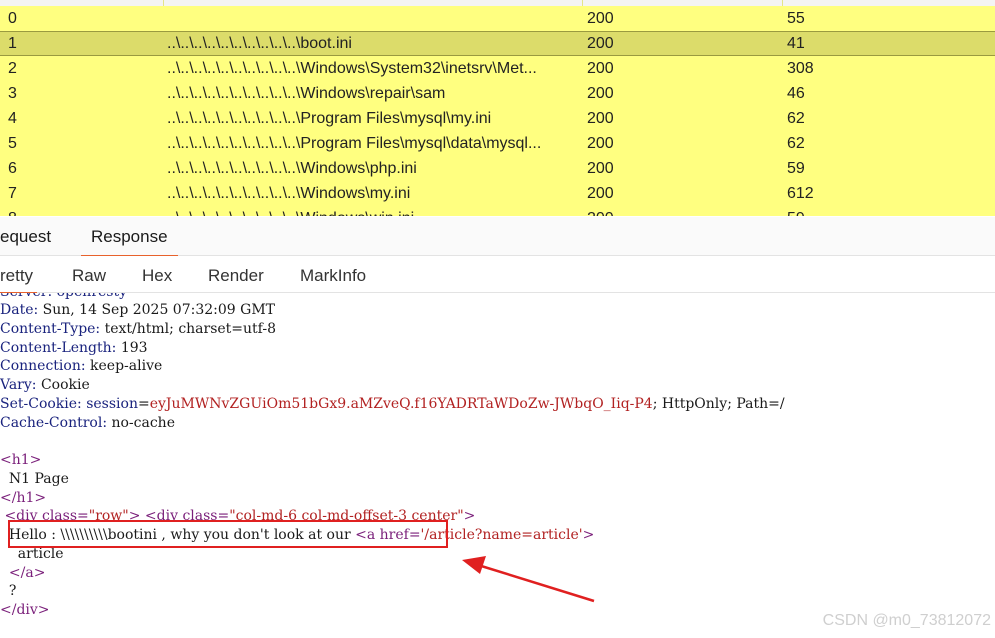 The width and height of the screenshot is (995, 638). What do you see at coordinates (474, 565) in the screenshot?
I see `arrow-head-icon` at bounding box center [474, 565].